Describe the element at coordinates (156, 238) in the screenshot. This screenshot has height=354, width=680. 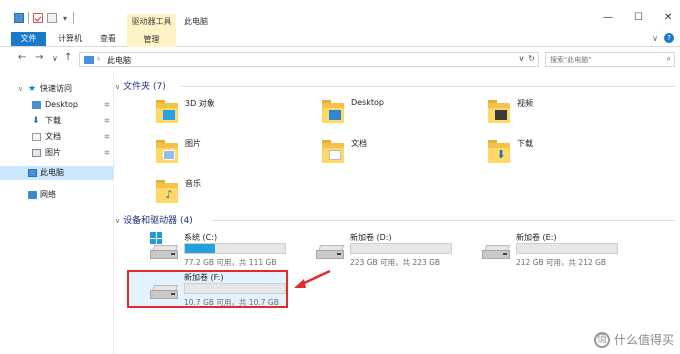
I see `windows-logo-icon` at that location.